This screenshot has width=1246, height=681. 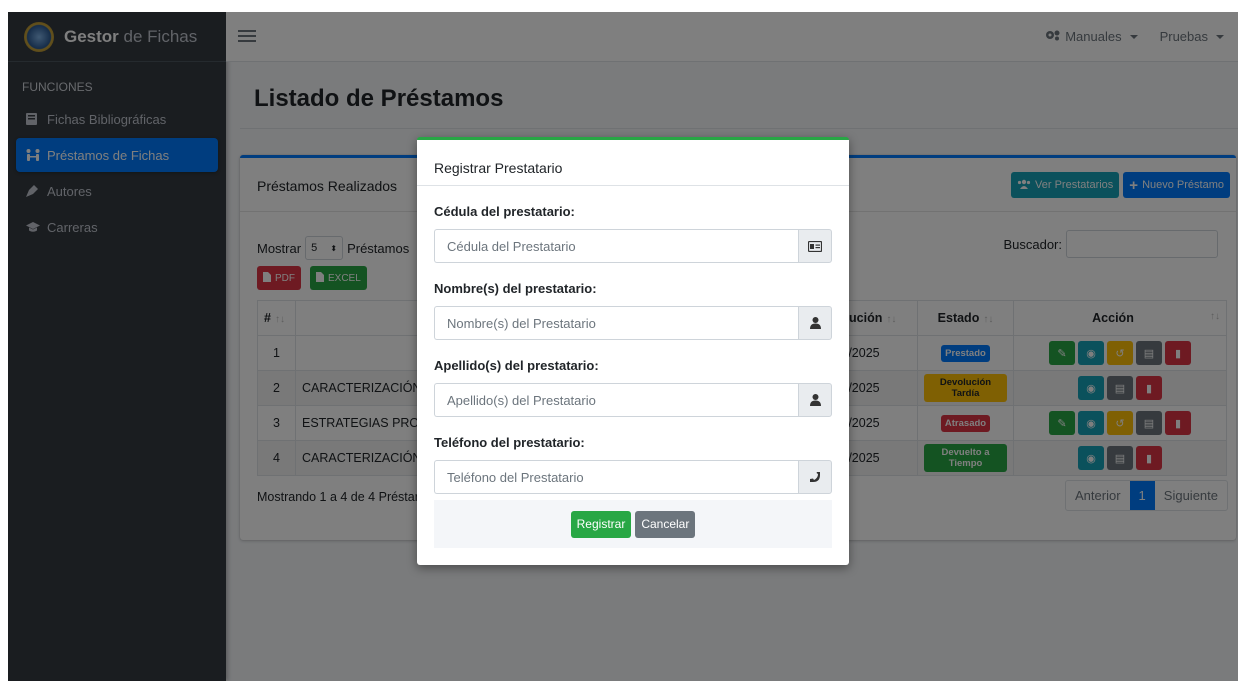 What do you see at coordinates (509, 442) in the screenshot?
I see `telefono-label: Teléfono del prestatario:` at bounding box center [509, 442].